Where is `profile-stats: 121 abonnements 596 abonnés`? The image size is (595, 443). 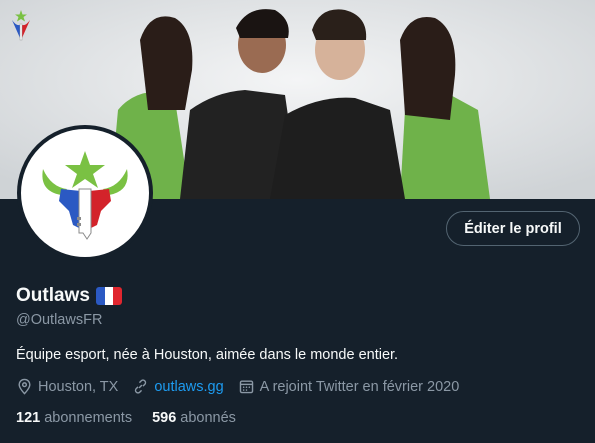
profile-stats: 121 abonnements 596 abonnés is located at coordinates (136, 418).